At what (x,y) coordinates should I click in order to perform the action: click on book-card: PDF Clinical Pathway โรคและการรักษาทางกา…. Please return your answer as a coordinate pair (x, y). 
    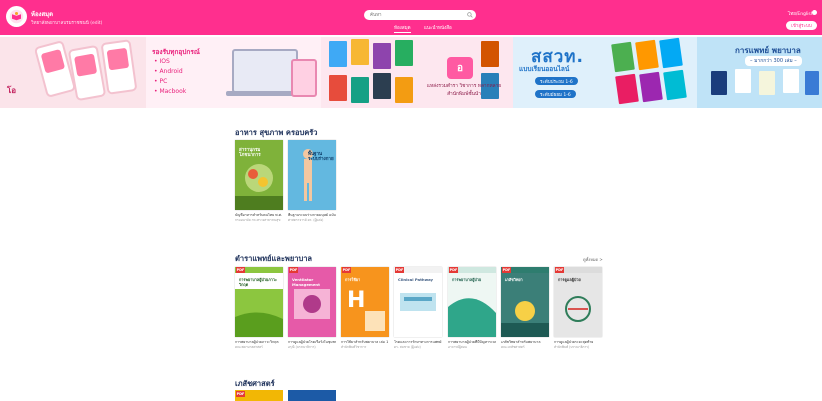
    Looking at the image, I should click on (418, 308).